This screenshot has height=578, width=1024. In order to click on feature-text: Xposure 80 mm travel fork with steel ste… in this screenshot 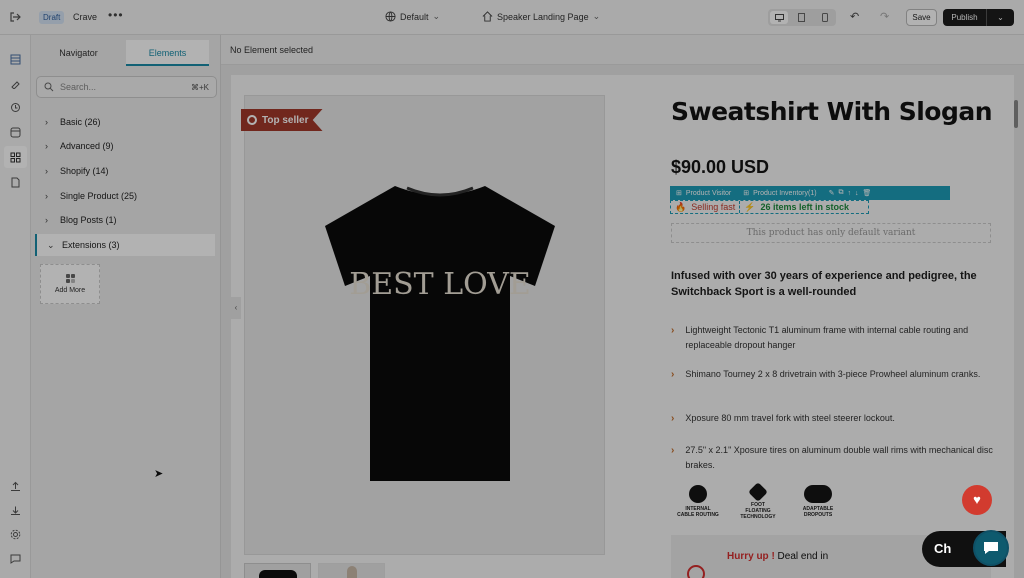, I will do `click(790, 418)`.